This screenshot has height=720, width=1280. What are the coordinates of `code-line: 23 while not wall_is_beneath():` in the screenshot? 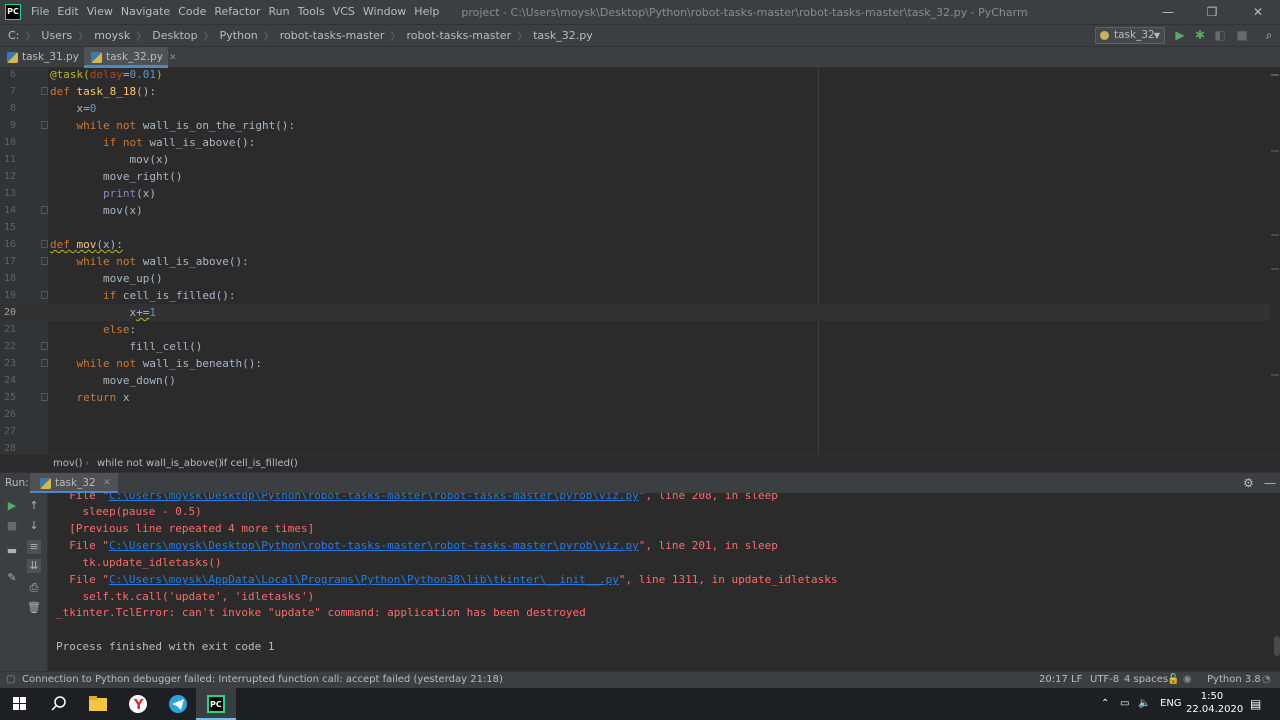 It's located at (635, 363).